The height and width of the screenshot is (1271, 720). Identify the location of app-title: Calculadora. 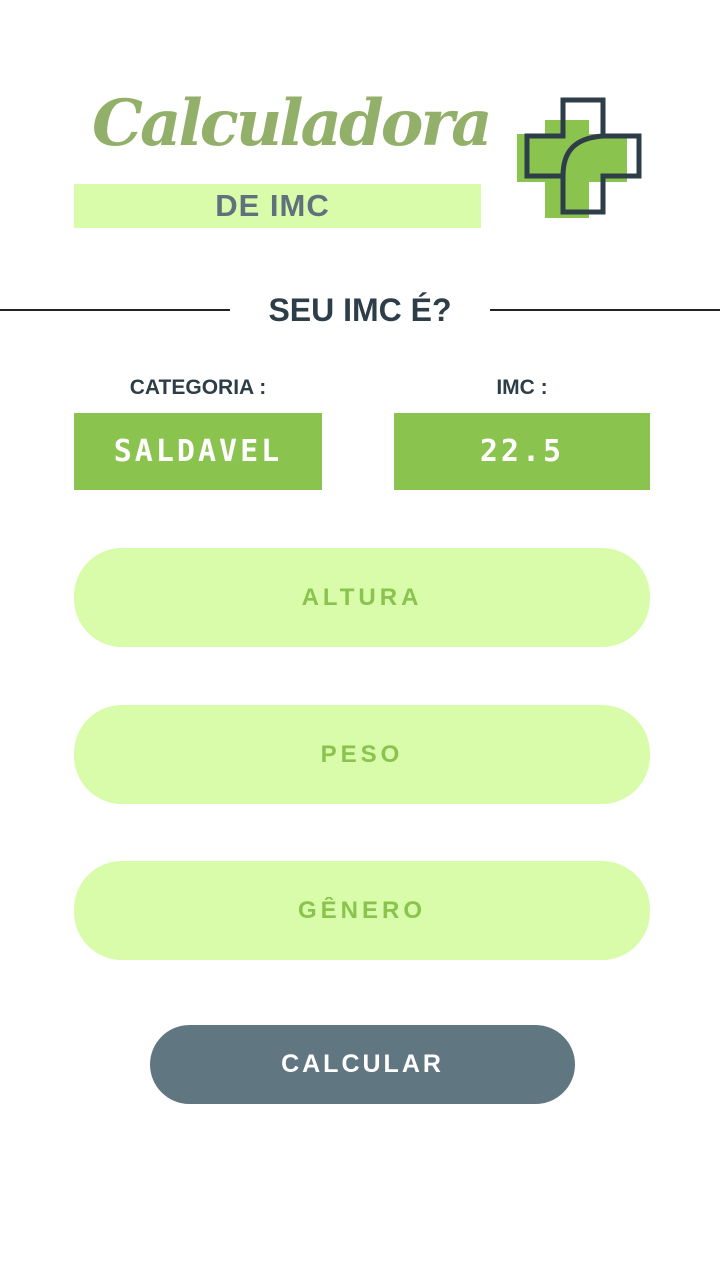
(292, 123).